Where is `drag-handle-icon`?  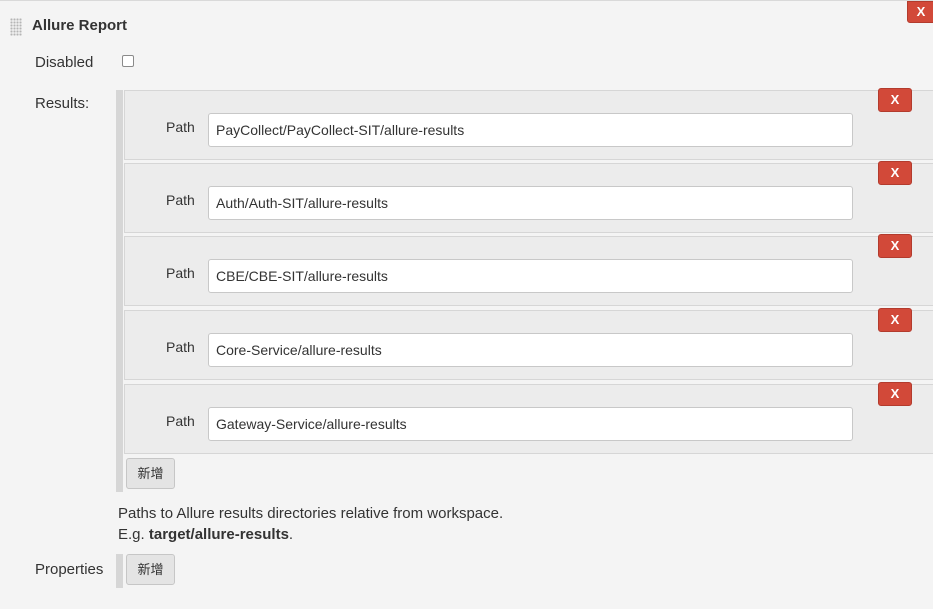
drag-handle-icon is located at coordinates (16, 27).